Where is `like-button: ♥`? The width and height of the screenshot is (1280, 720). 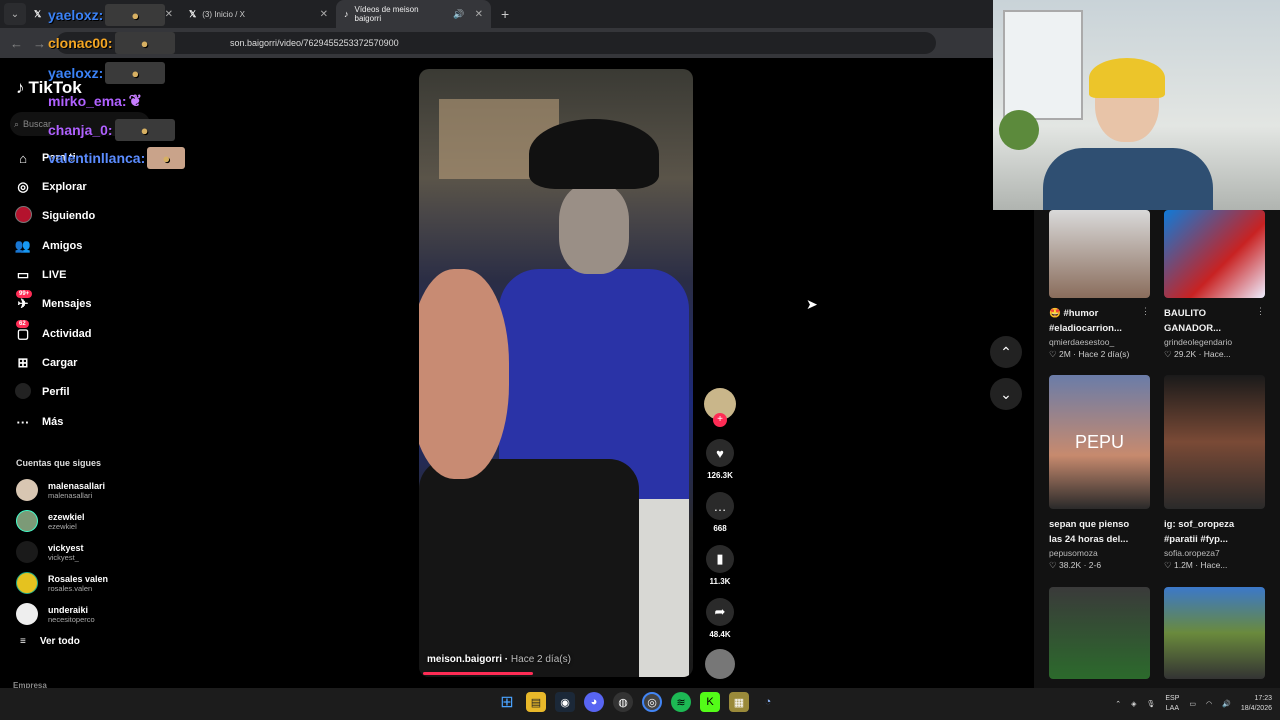 like-button: ♥ is located at coordinates (720, 453).